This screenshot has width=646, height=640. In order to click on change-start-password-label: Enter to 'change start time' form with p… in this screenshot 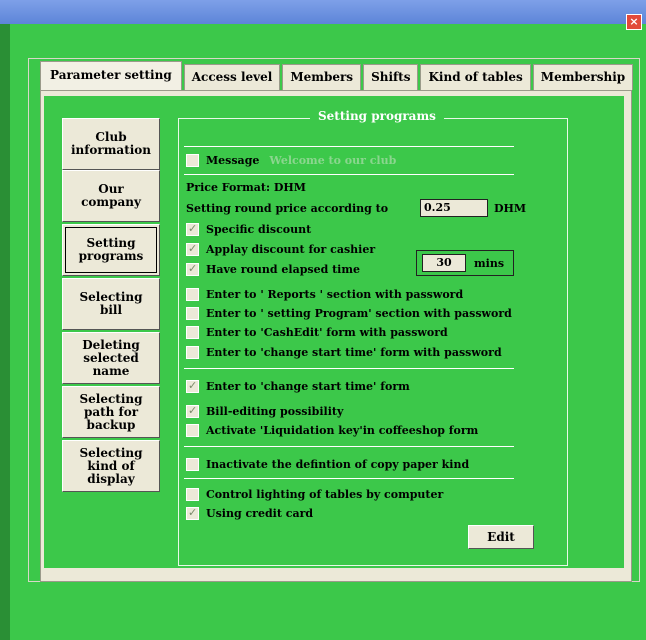, I will do `click(354, 352)`.